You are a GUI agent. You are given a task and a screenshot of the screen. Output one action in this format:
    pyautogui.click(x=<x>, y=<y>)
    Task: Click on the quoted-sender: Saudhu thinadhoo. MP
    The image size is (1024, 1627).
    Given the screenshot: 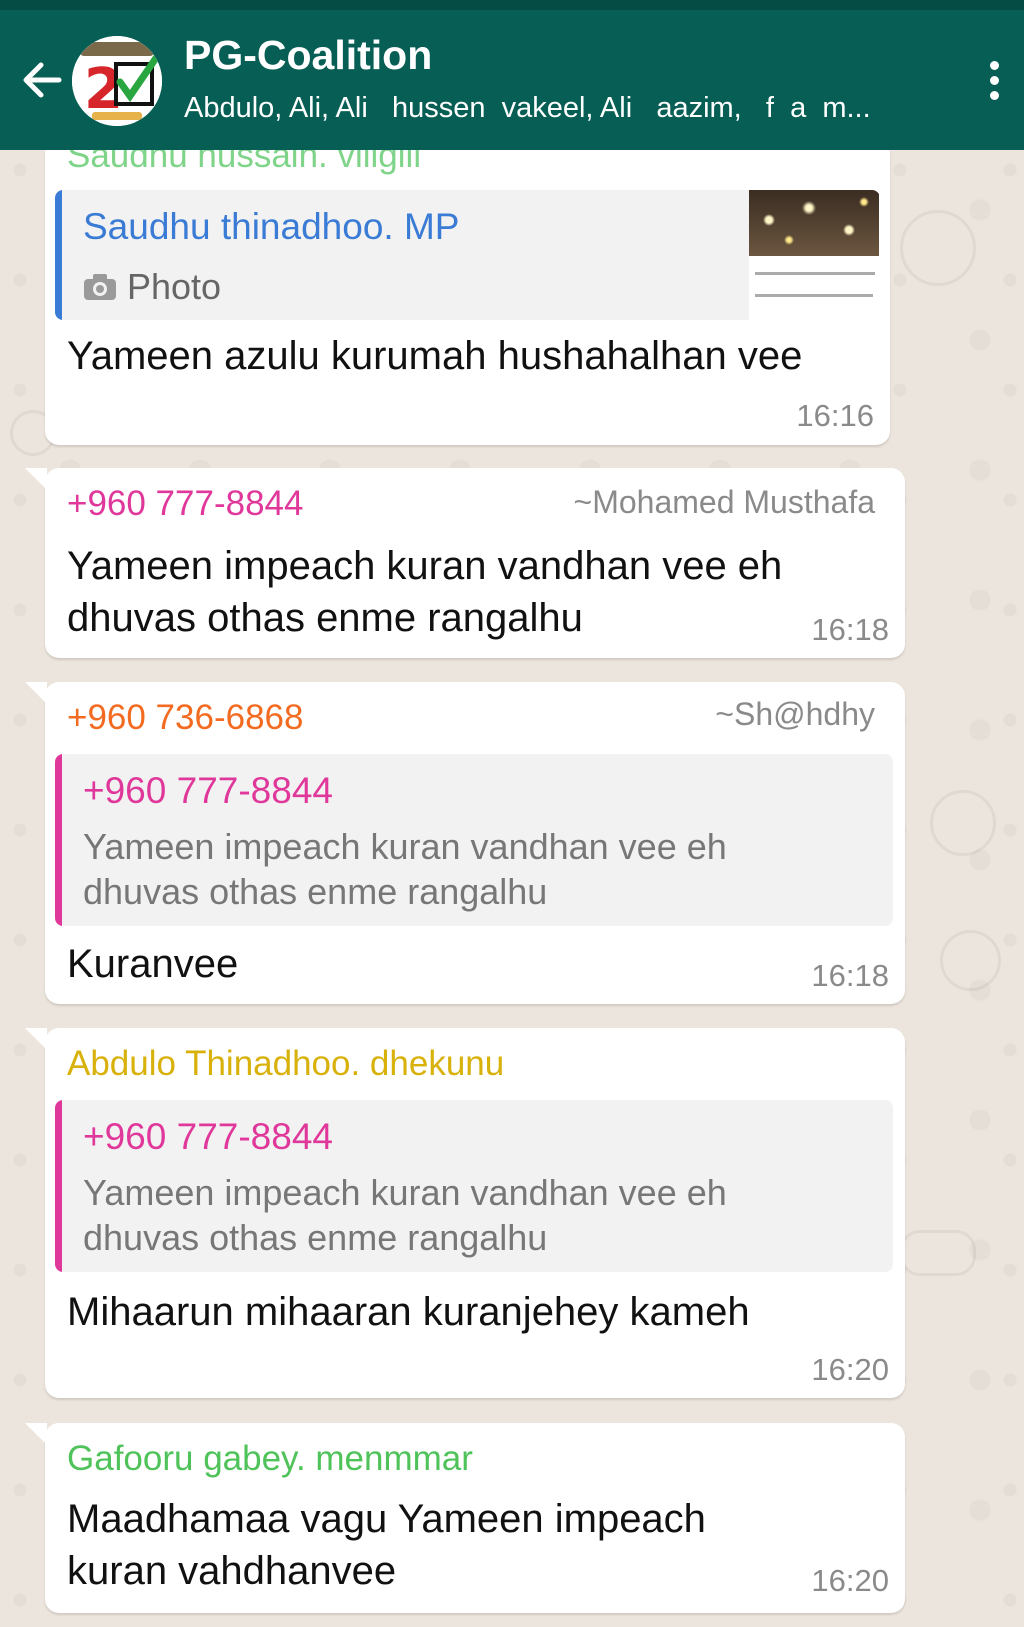 What is the action you would take?
    pyautogui.click(x=271, y=226)
    